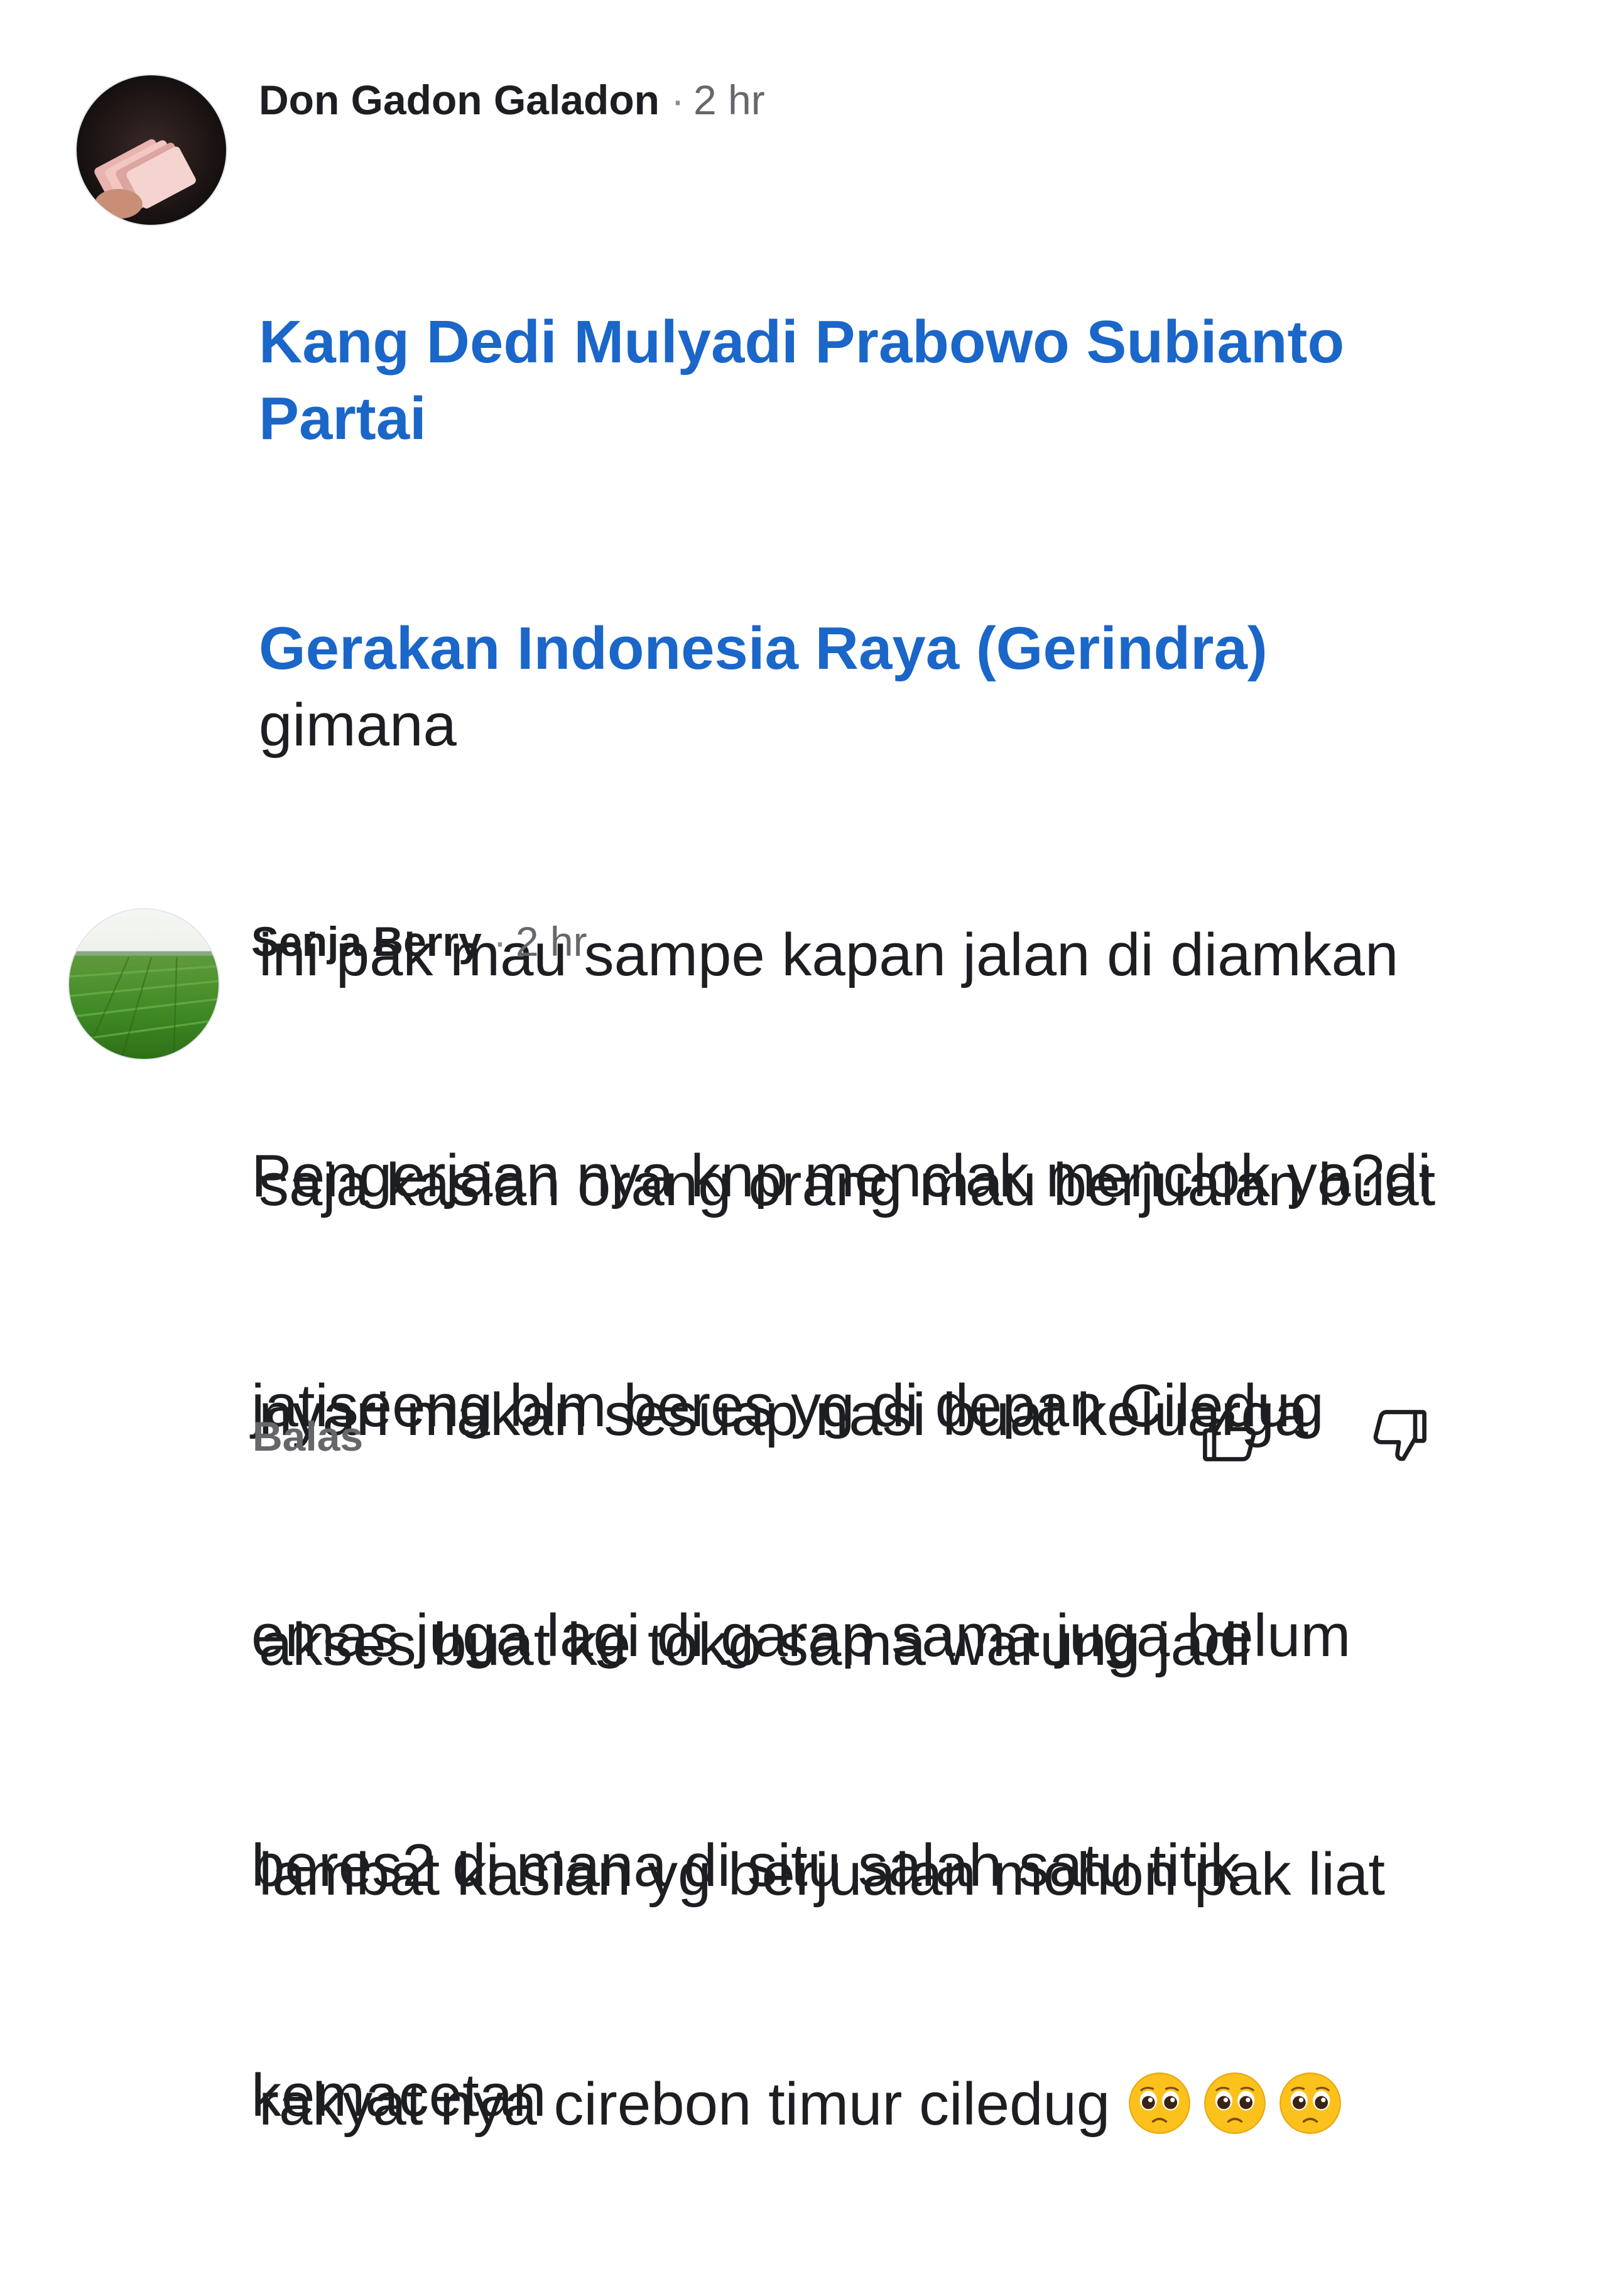 The image size is (1608, 2296). I want to click on money-photo-avatar-icon, so click(152, 150).